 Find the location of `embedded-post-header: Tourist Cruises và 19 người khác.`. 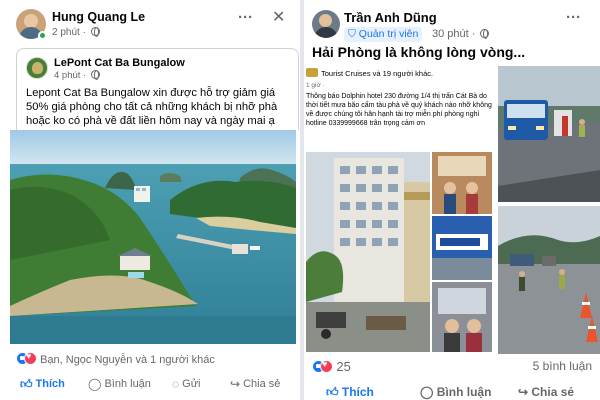

embedded-post-header: Tourist Cruises và 19 người khác. is located at coordinates (369, 73).